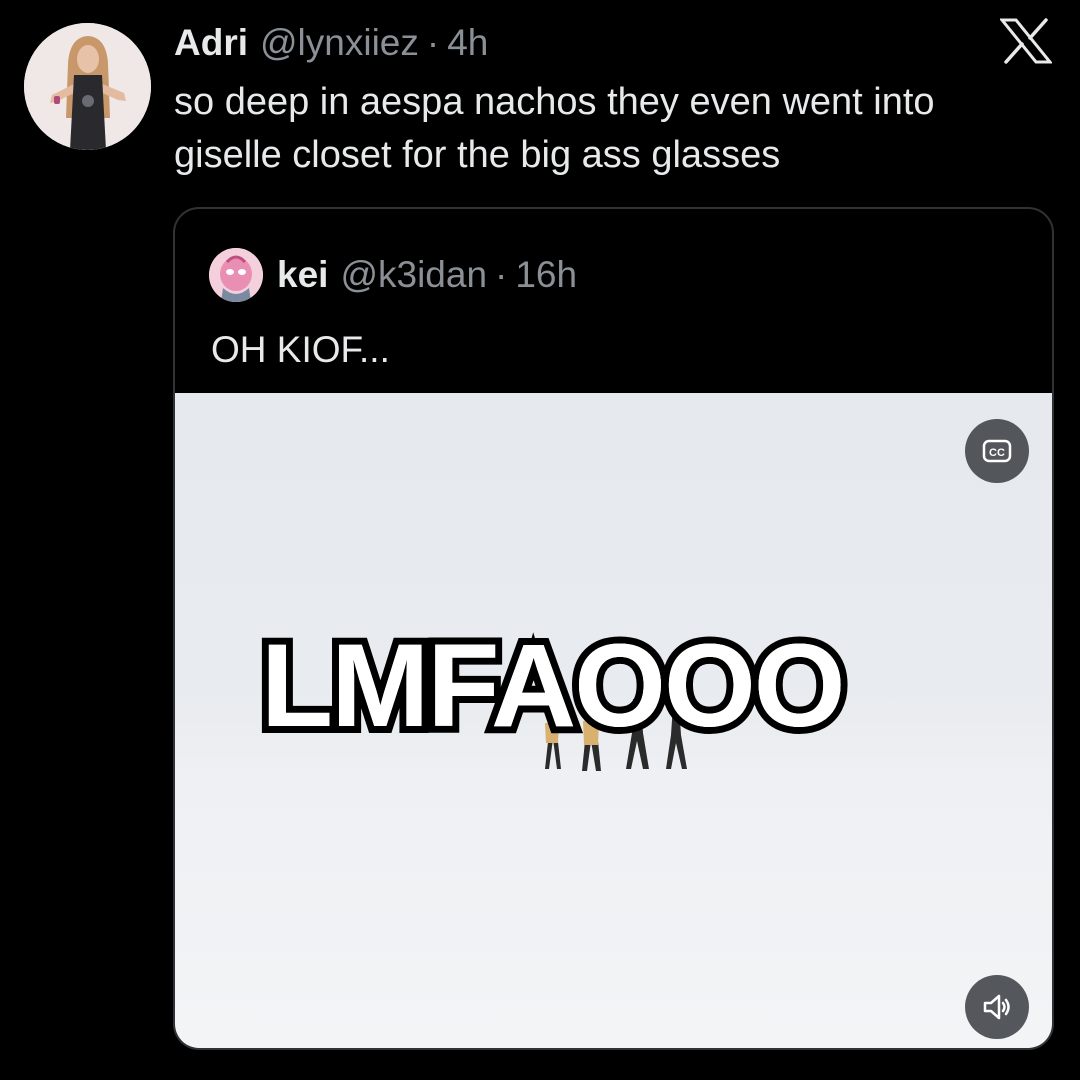 This screenshot has height=1080, width=1080. I want to click on volume-button, so click(997, 1007).